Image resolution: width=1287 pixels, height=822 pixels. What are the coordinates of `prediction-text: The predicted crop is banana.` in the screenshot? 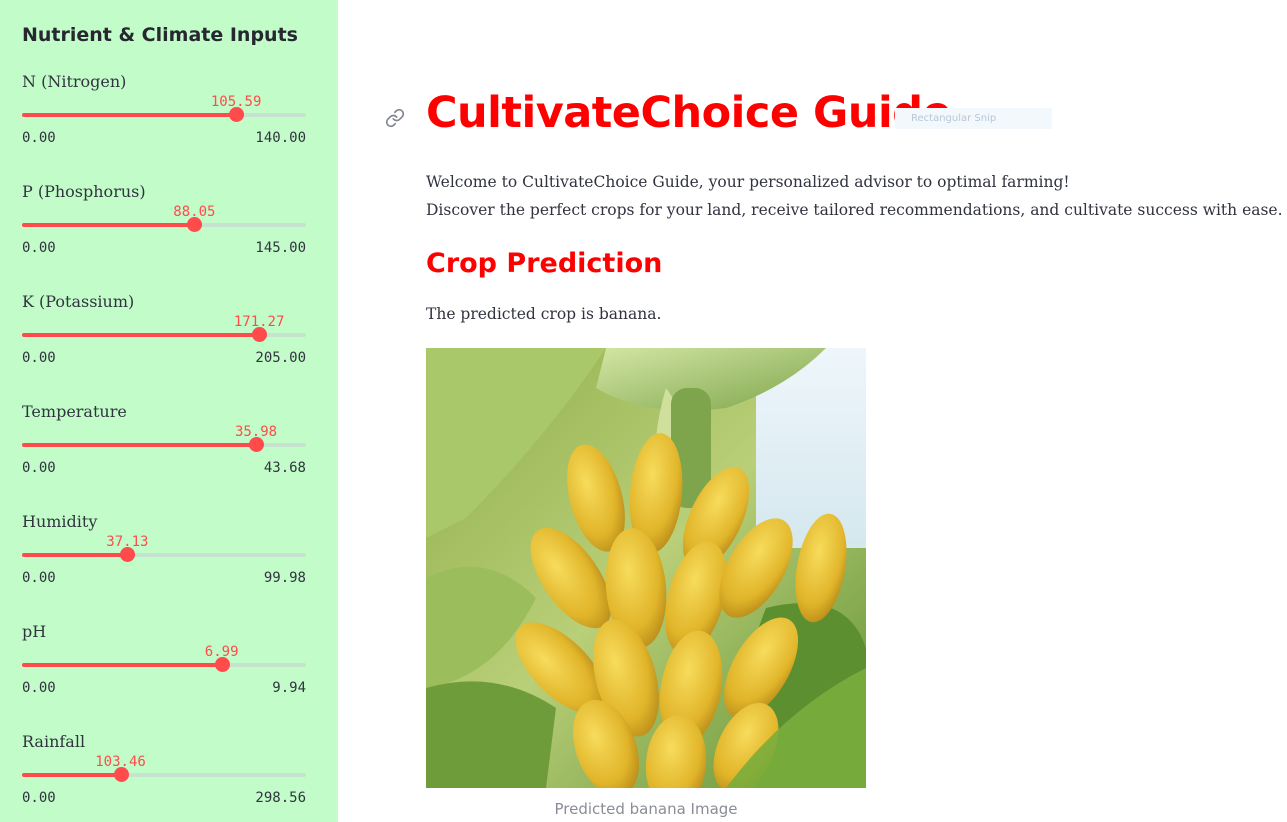 It's located at (544, 314).